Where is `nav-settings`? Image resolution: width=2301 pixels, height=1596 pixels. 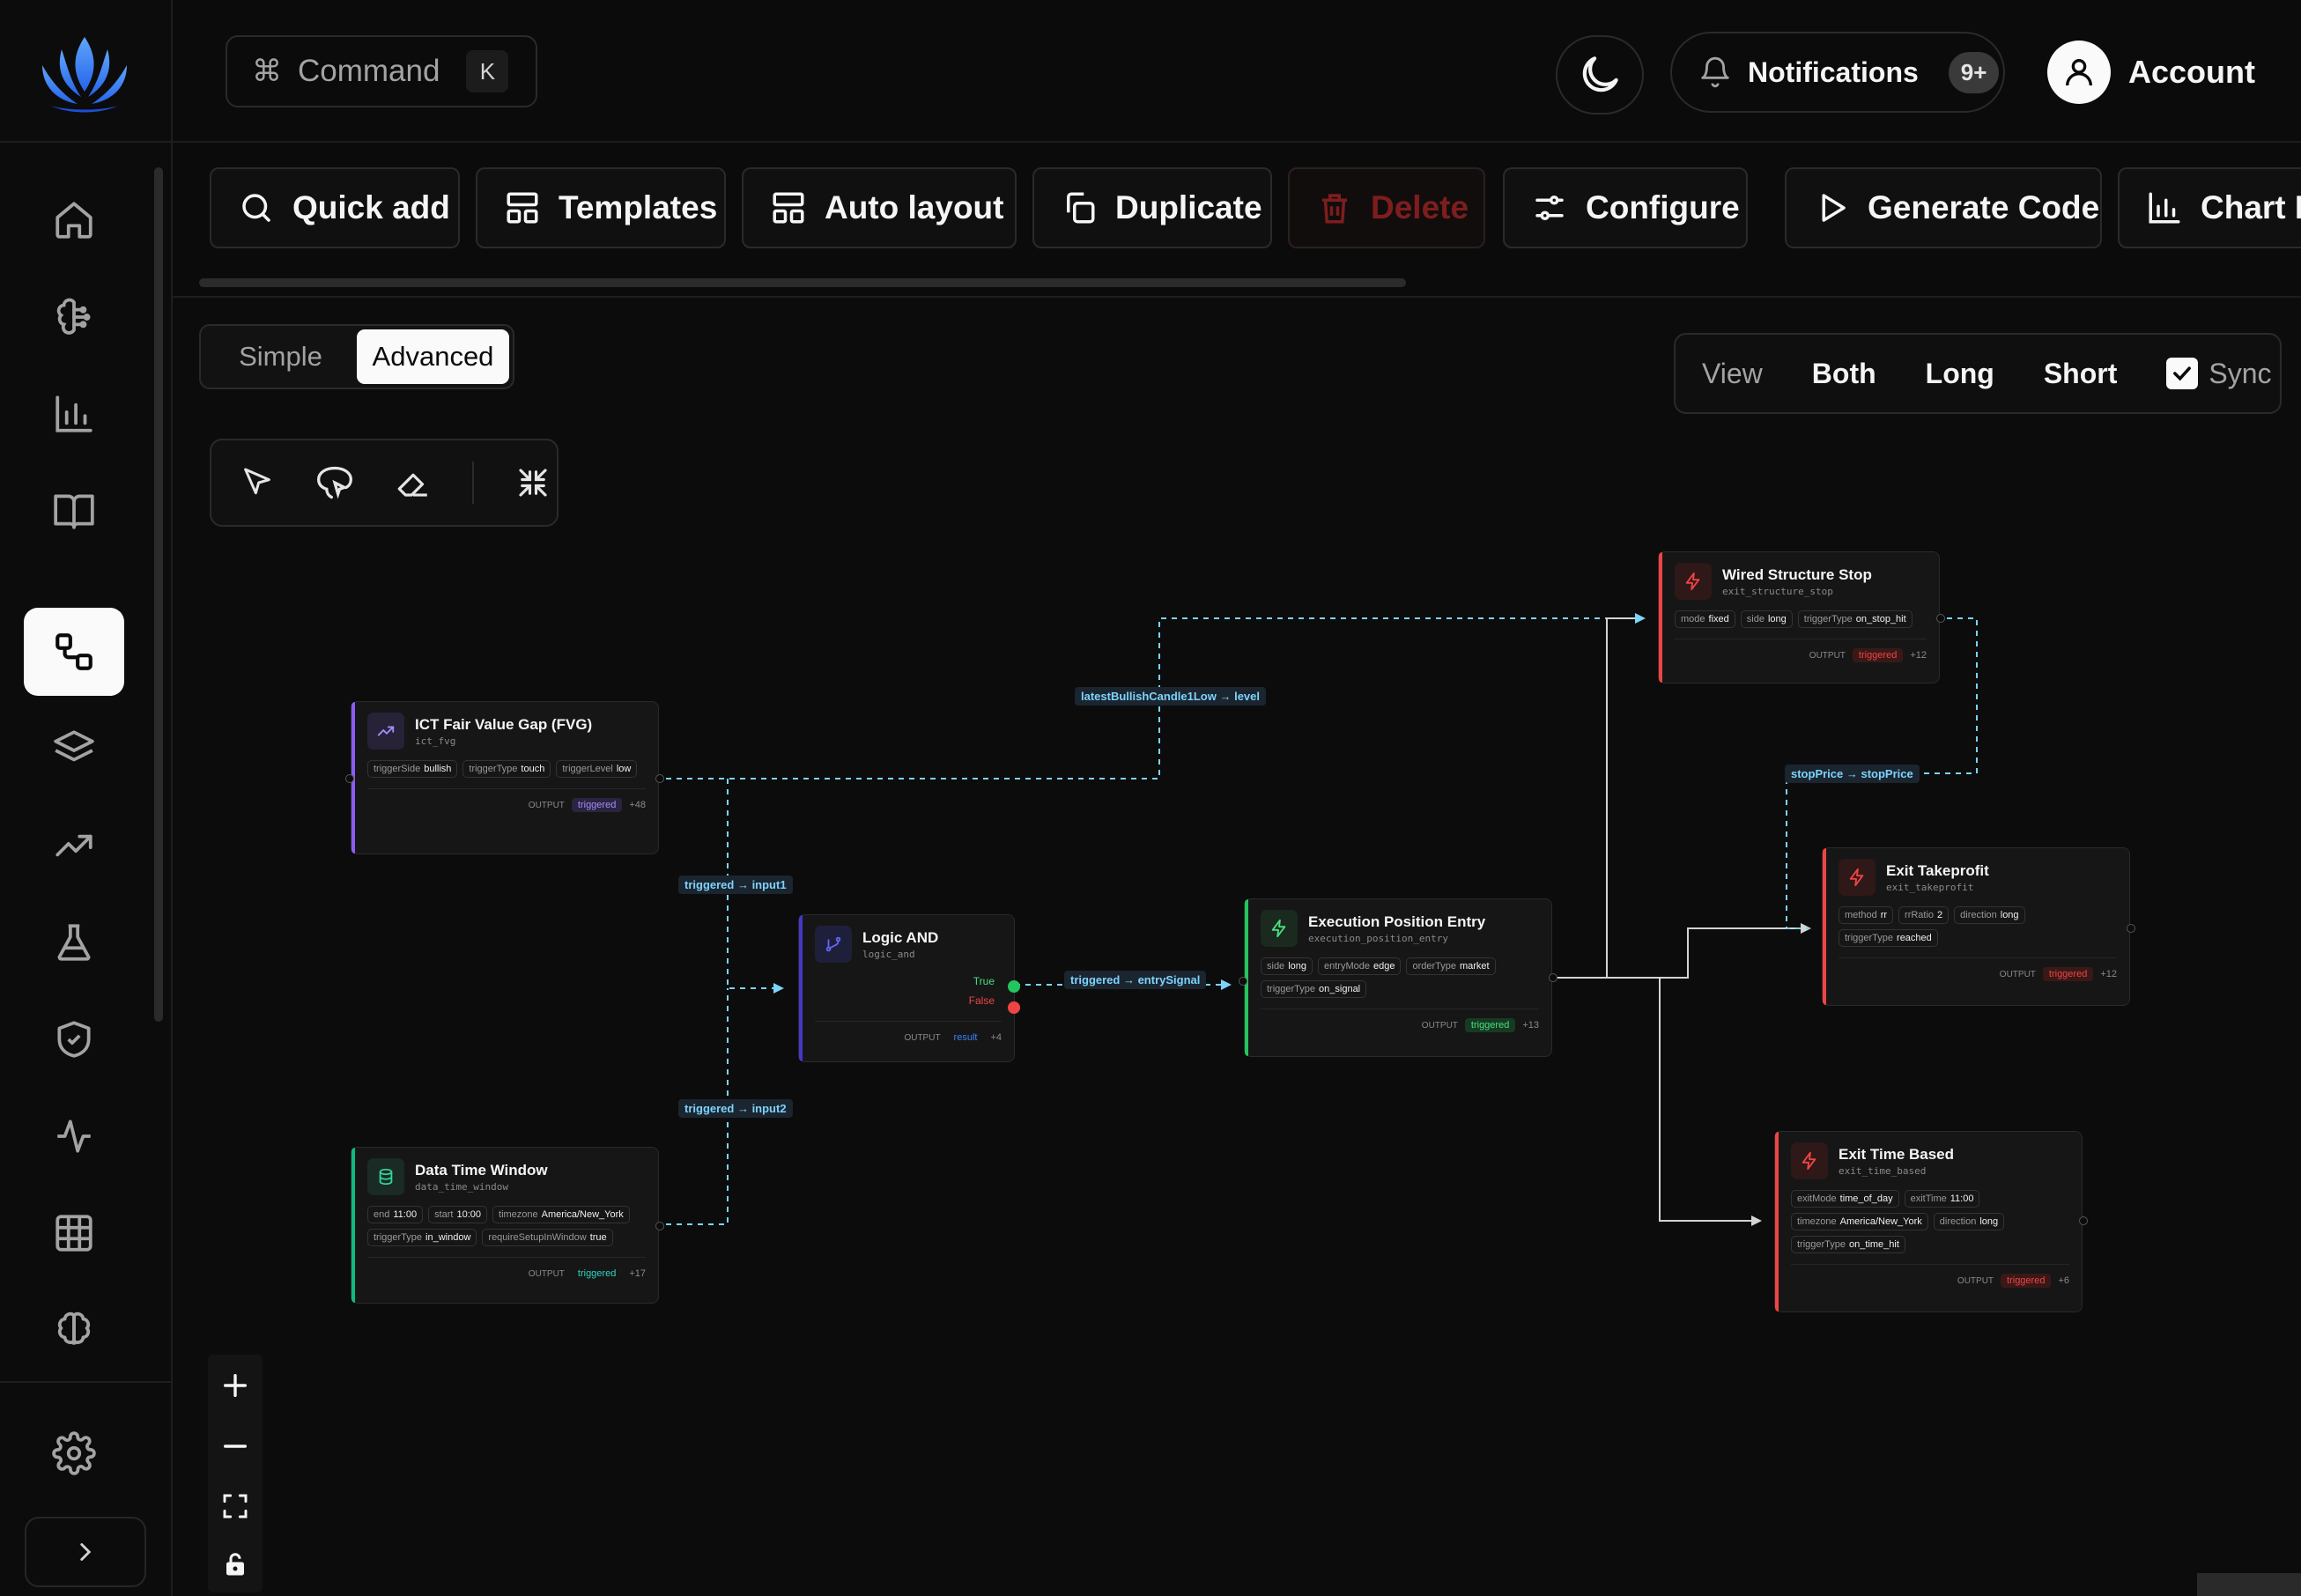
nav-settings is located at coordinates (74, 1453).